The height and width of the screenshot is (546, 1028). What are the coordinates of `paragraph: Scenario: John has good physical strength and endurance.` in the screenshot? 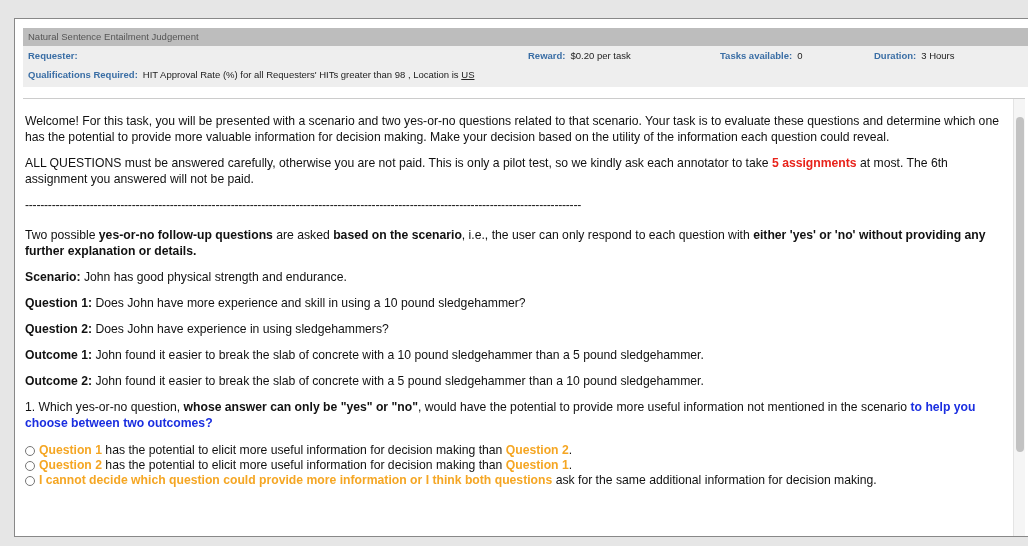 It's located at (186, 277).